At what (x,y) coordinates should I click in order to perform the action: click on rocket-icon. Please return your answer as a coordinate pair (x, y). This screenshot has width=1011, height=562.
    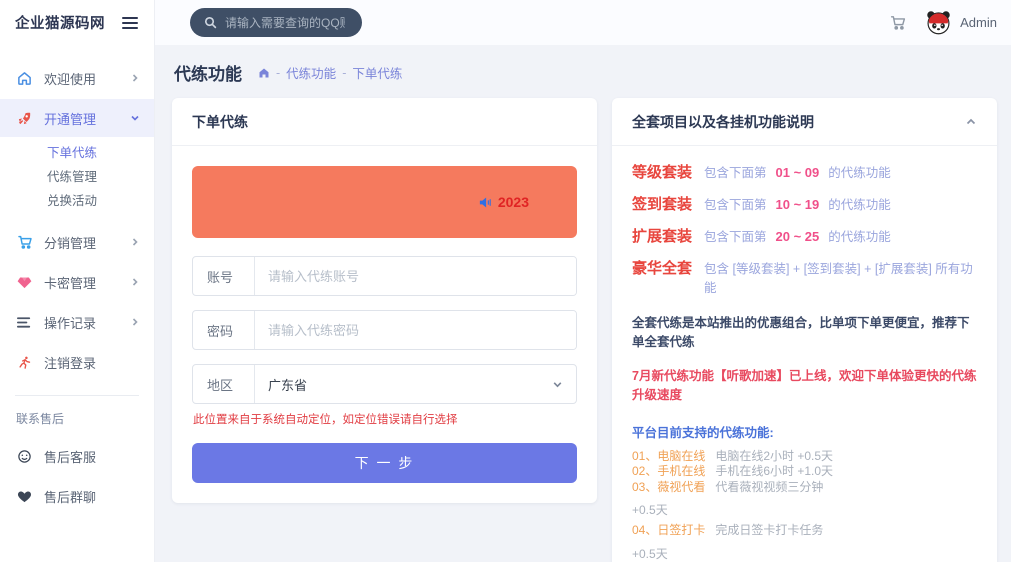
    Looking at the image, I should click on (24, 118).